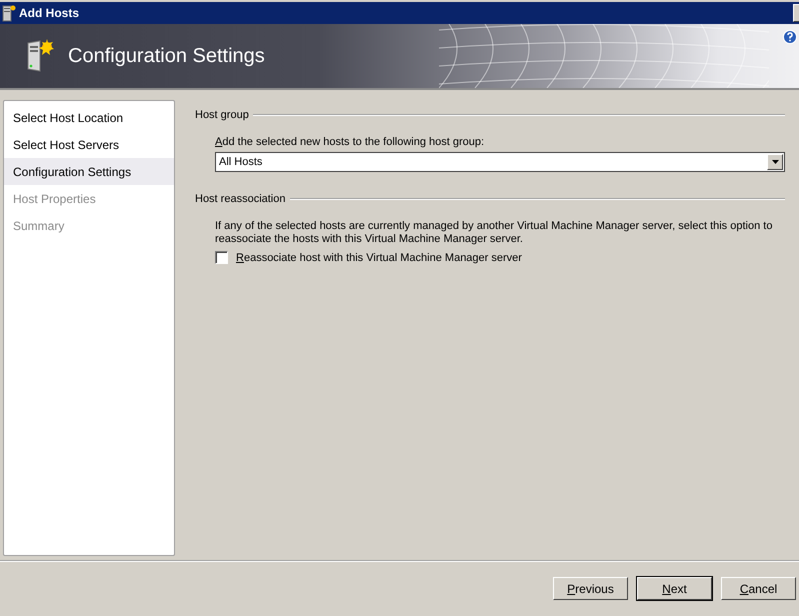 The height and width of the screenshot is (616, 799). What do you see at coordinates (590, 588) in the screenshot?
I see `wizard-button: Previous` at bounding box center [590, 588].